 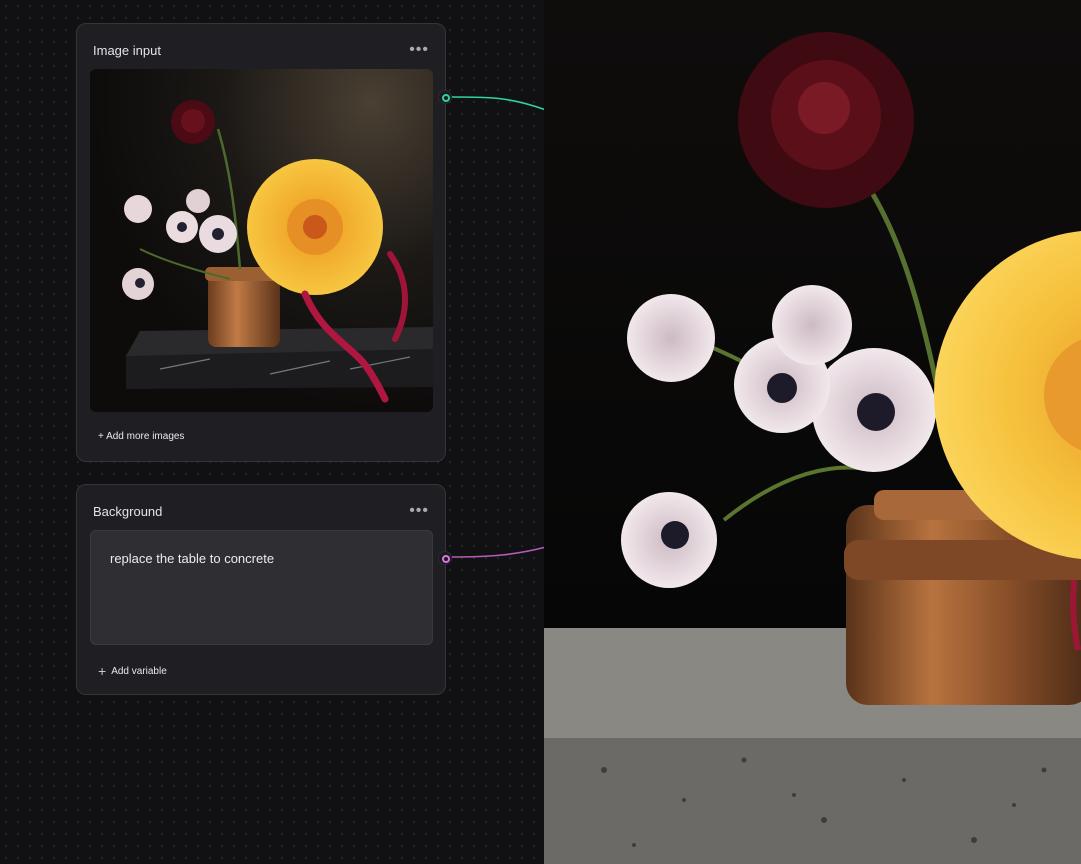 I want to click on add-variable-button: + Add variable, so click(x=132, y=671).